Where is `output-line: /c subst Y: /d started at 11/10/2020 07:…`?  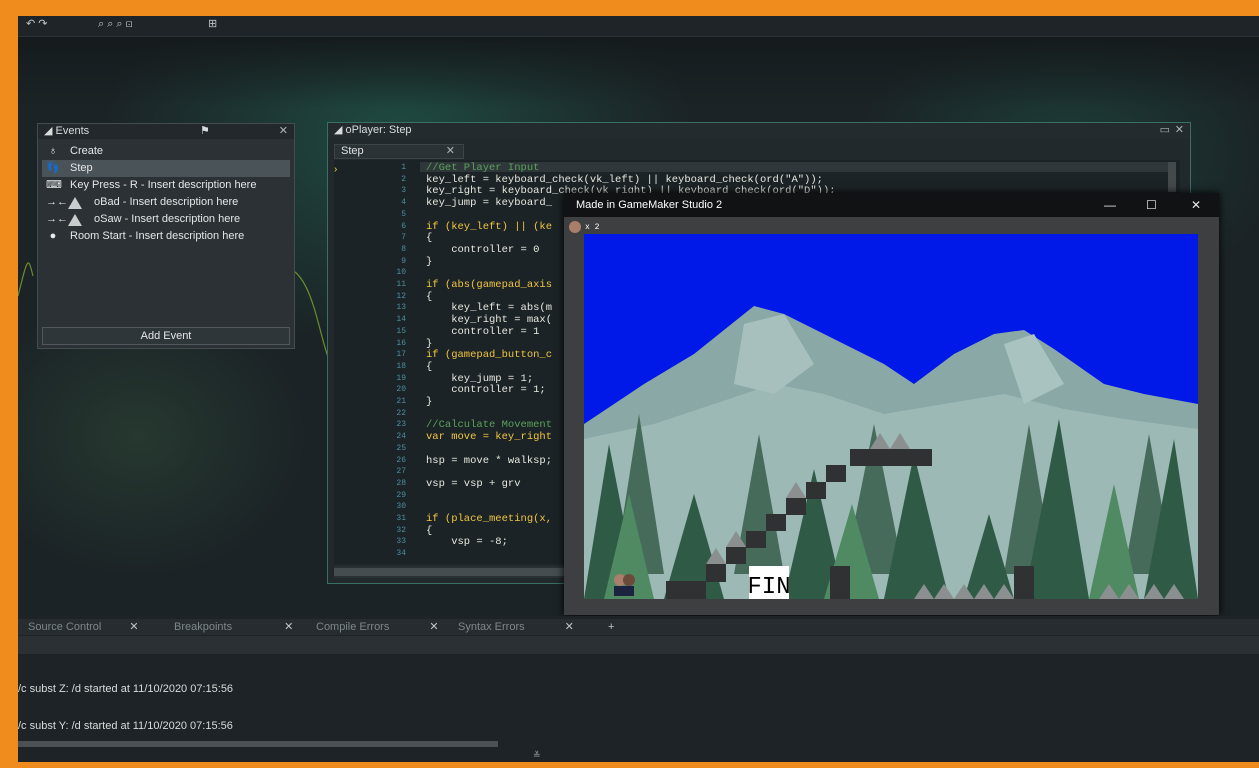 output-line: /c subst Y: /d started at 11/10/2020 07:… is located at coordinates (125, 726).